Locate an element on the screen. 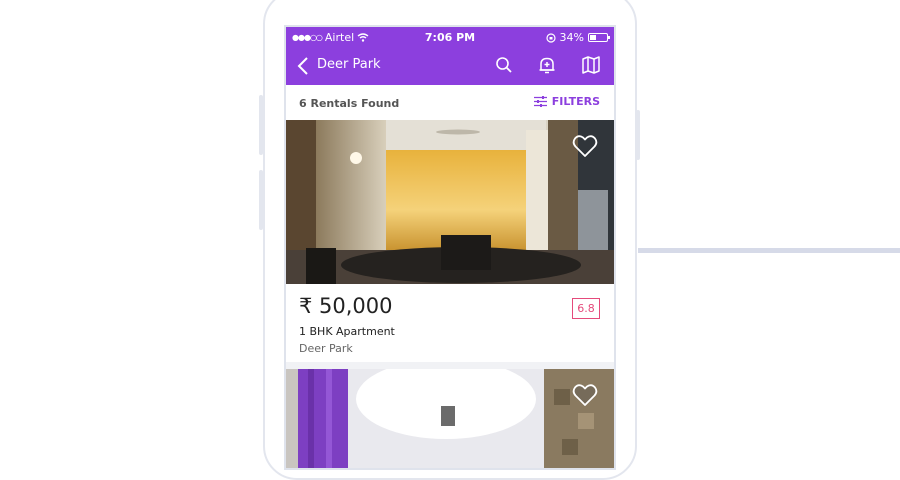 Image resolution: width=900 pixels, height=480 pixels. search-button is located at coordinates (504, 65).